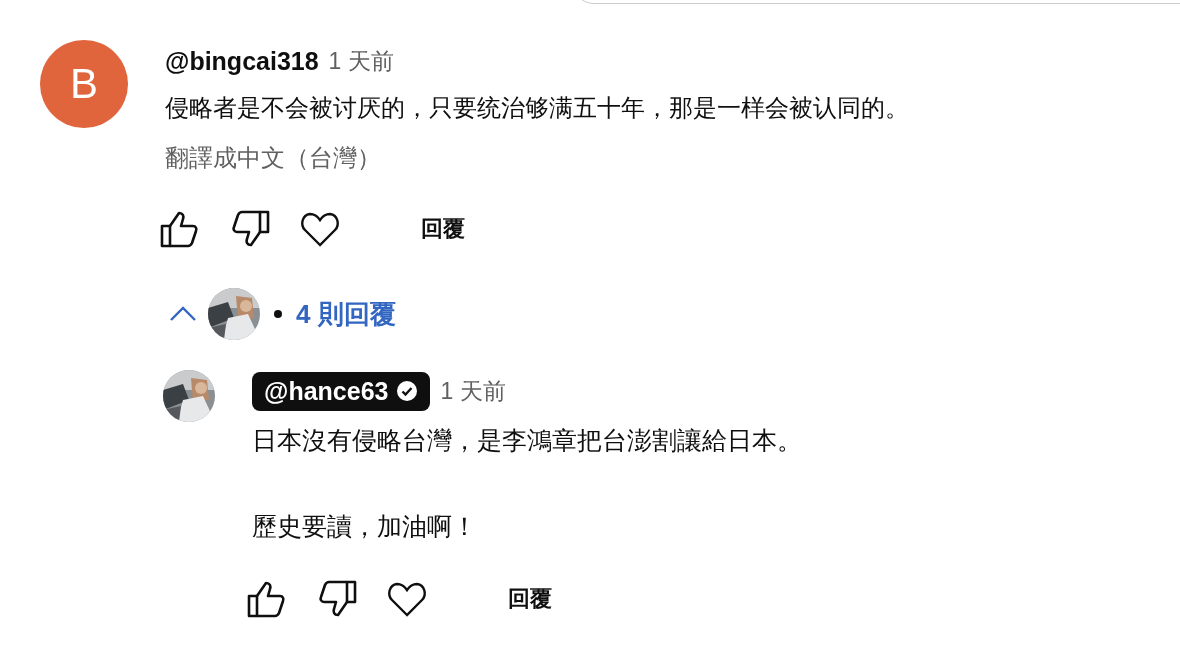 The image size is (1180, 648). I want to click on comment-text: 侵略者是不会被讨厌的，只要统治够满五十年，那是一样会被认同的。, so click(537, 108).